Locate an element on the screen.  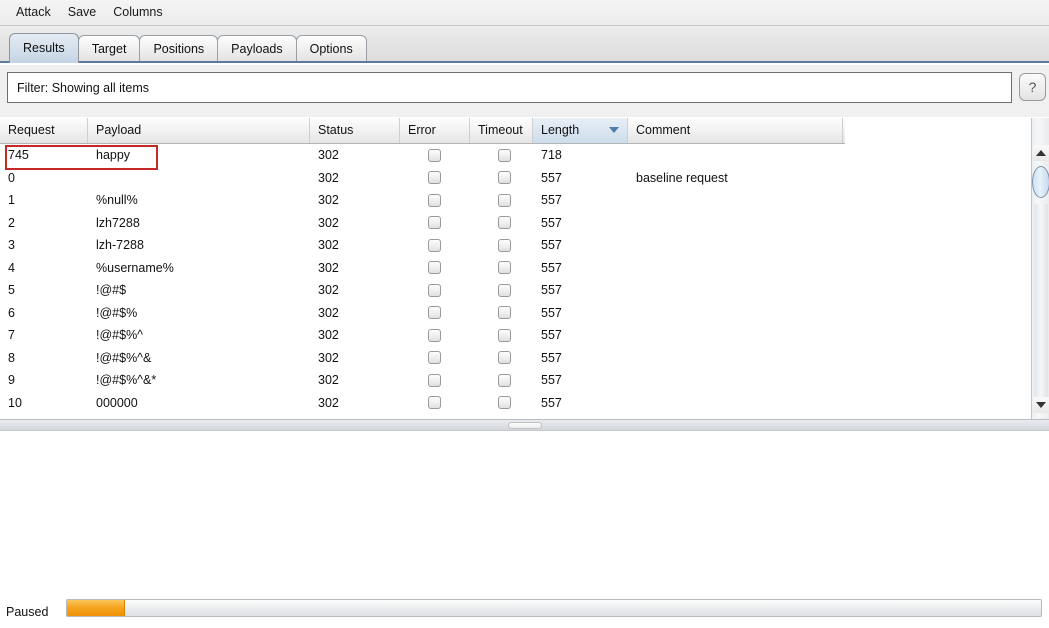
tab-results: Results is located at coordinates (44, 48).